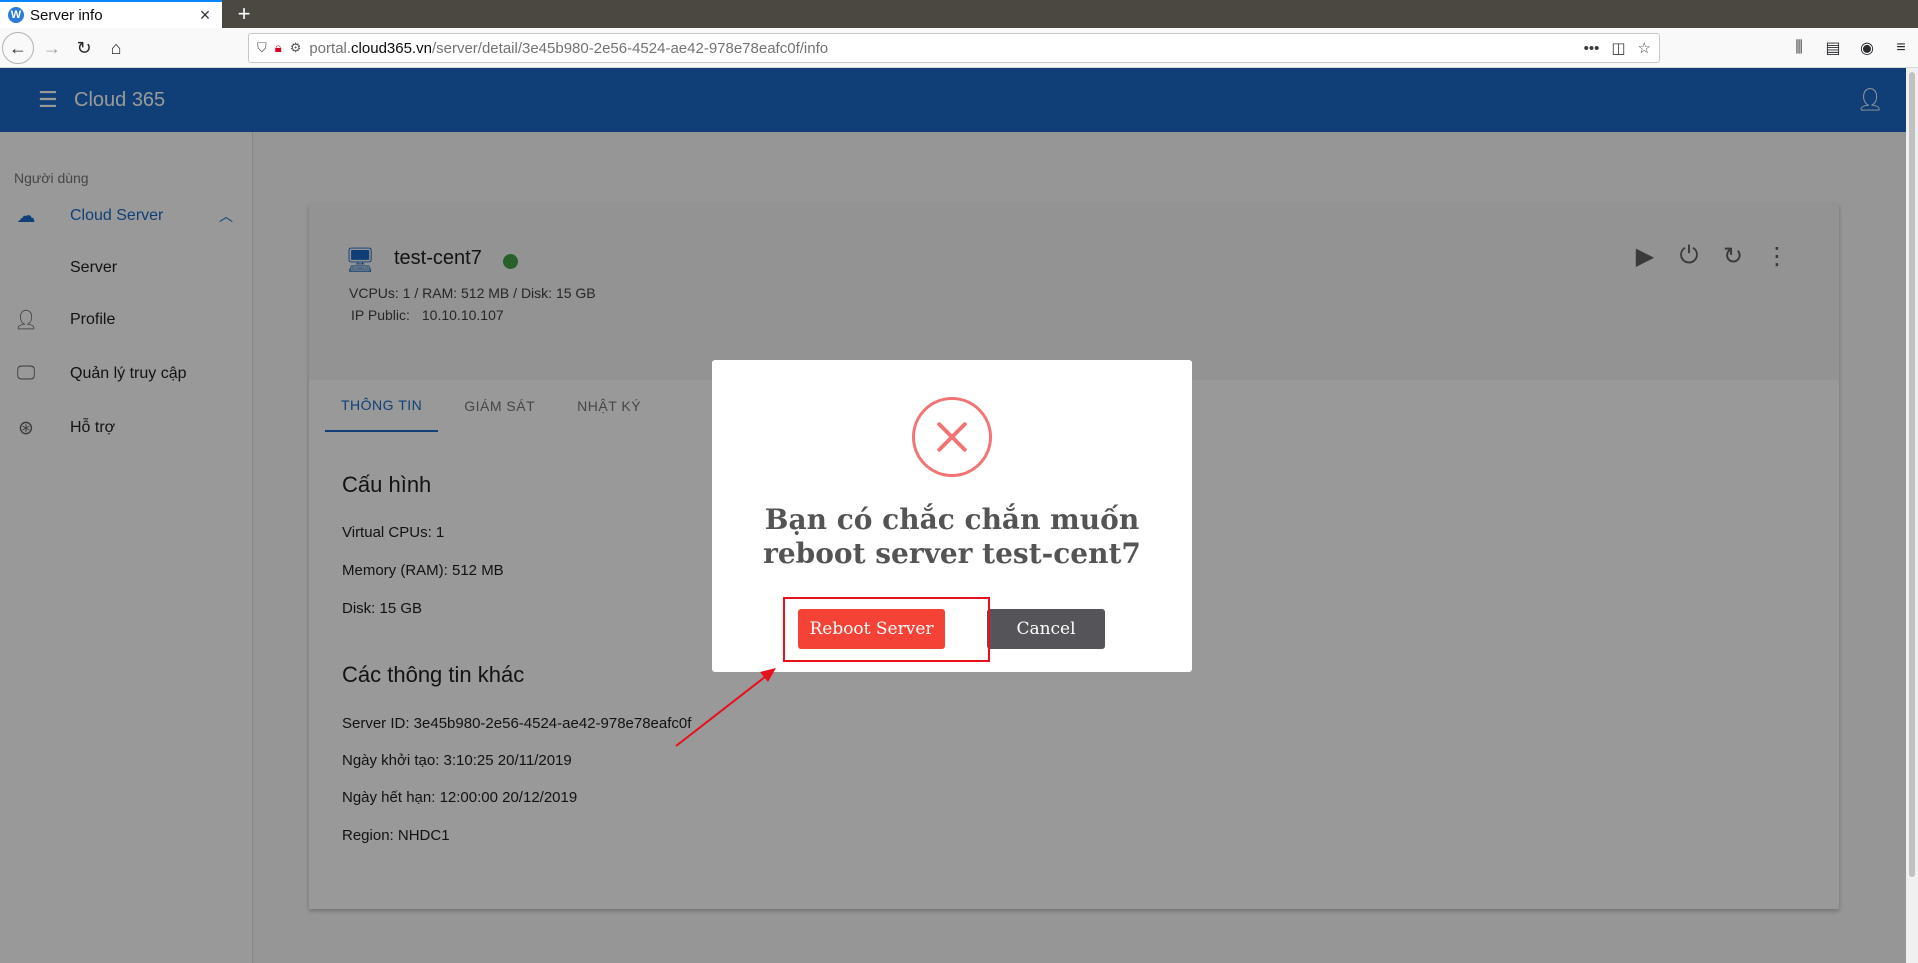 The height and width of the screenshot is (963, 1918). What do you see at coordinates (244, 14) in the screenshot?
I see `new-tab-button: +` at bounding box center [244, 14].